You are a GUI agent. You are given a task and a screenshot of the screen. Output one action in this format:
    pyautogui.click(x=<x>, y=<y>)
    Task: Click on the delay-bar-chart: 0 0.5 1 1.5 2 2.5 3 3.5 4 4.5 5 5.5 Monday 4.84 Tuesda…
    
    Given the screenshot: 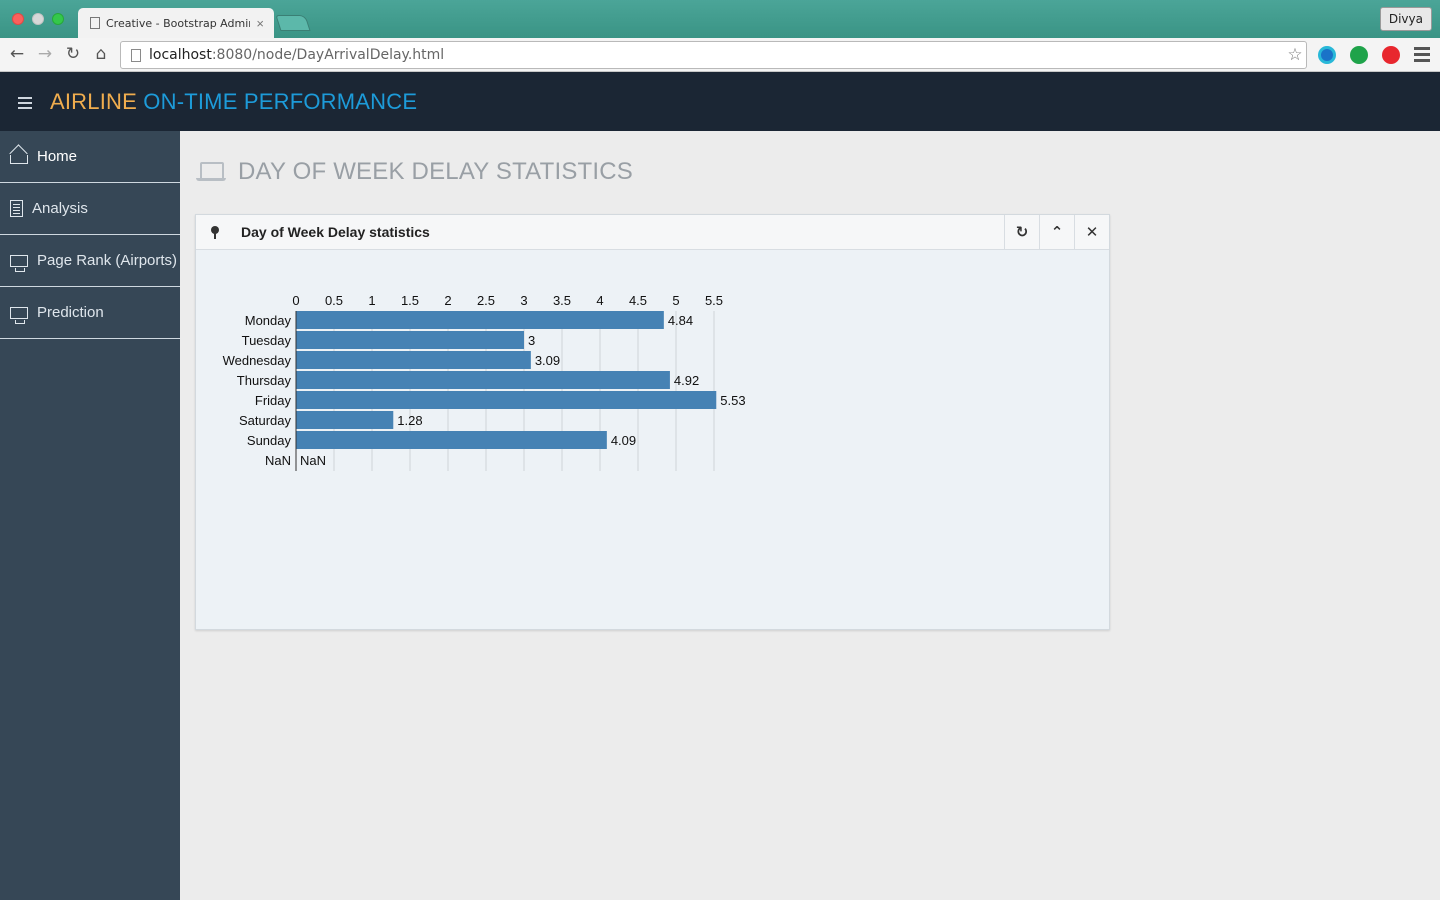 What is the action you would take?
    pyautogui.click(x=484, y=382)
    